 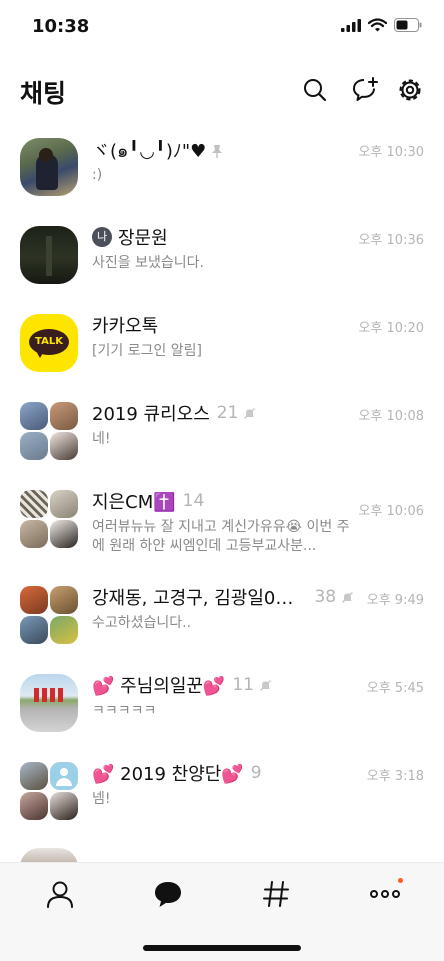 I want to click on chat-header: 채팅, so click(x=222, y=90).